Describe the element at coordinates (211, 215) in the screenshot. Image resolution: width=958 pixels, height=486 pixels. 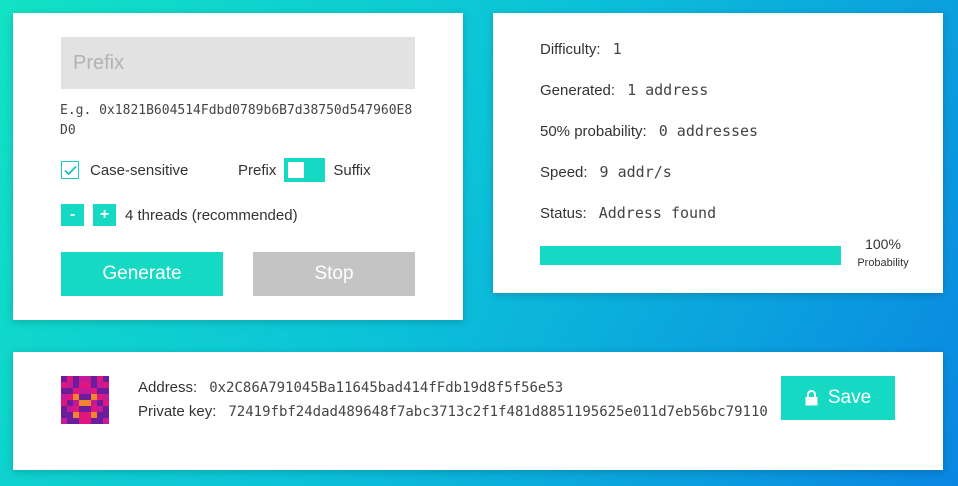
I see `threads-label: 4 threads (recommended)` at that location.